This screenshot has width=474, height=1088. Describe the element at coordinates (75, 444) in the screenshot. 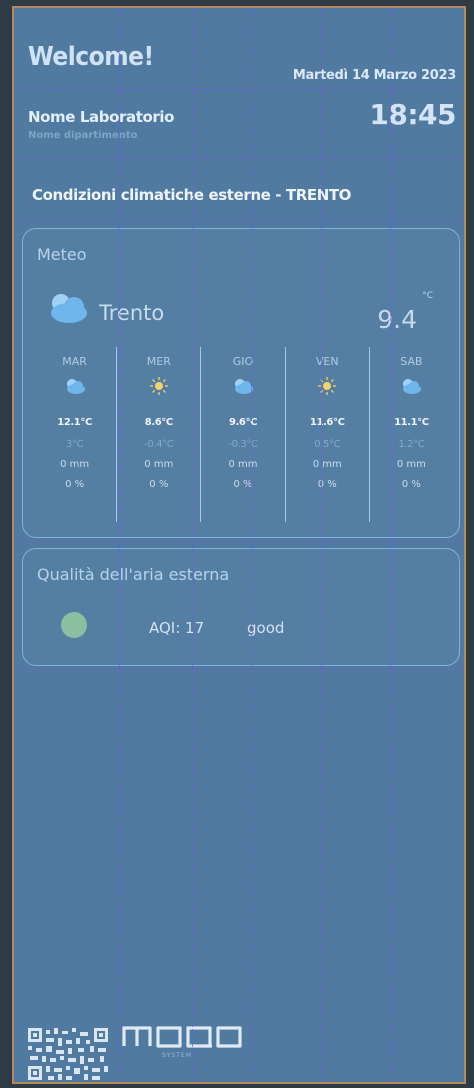

I see `min-temp: 3°C` at that location.